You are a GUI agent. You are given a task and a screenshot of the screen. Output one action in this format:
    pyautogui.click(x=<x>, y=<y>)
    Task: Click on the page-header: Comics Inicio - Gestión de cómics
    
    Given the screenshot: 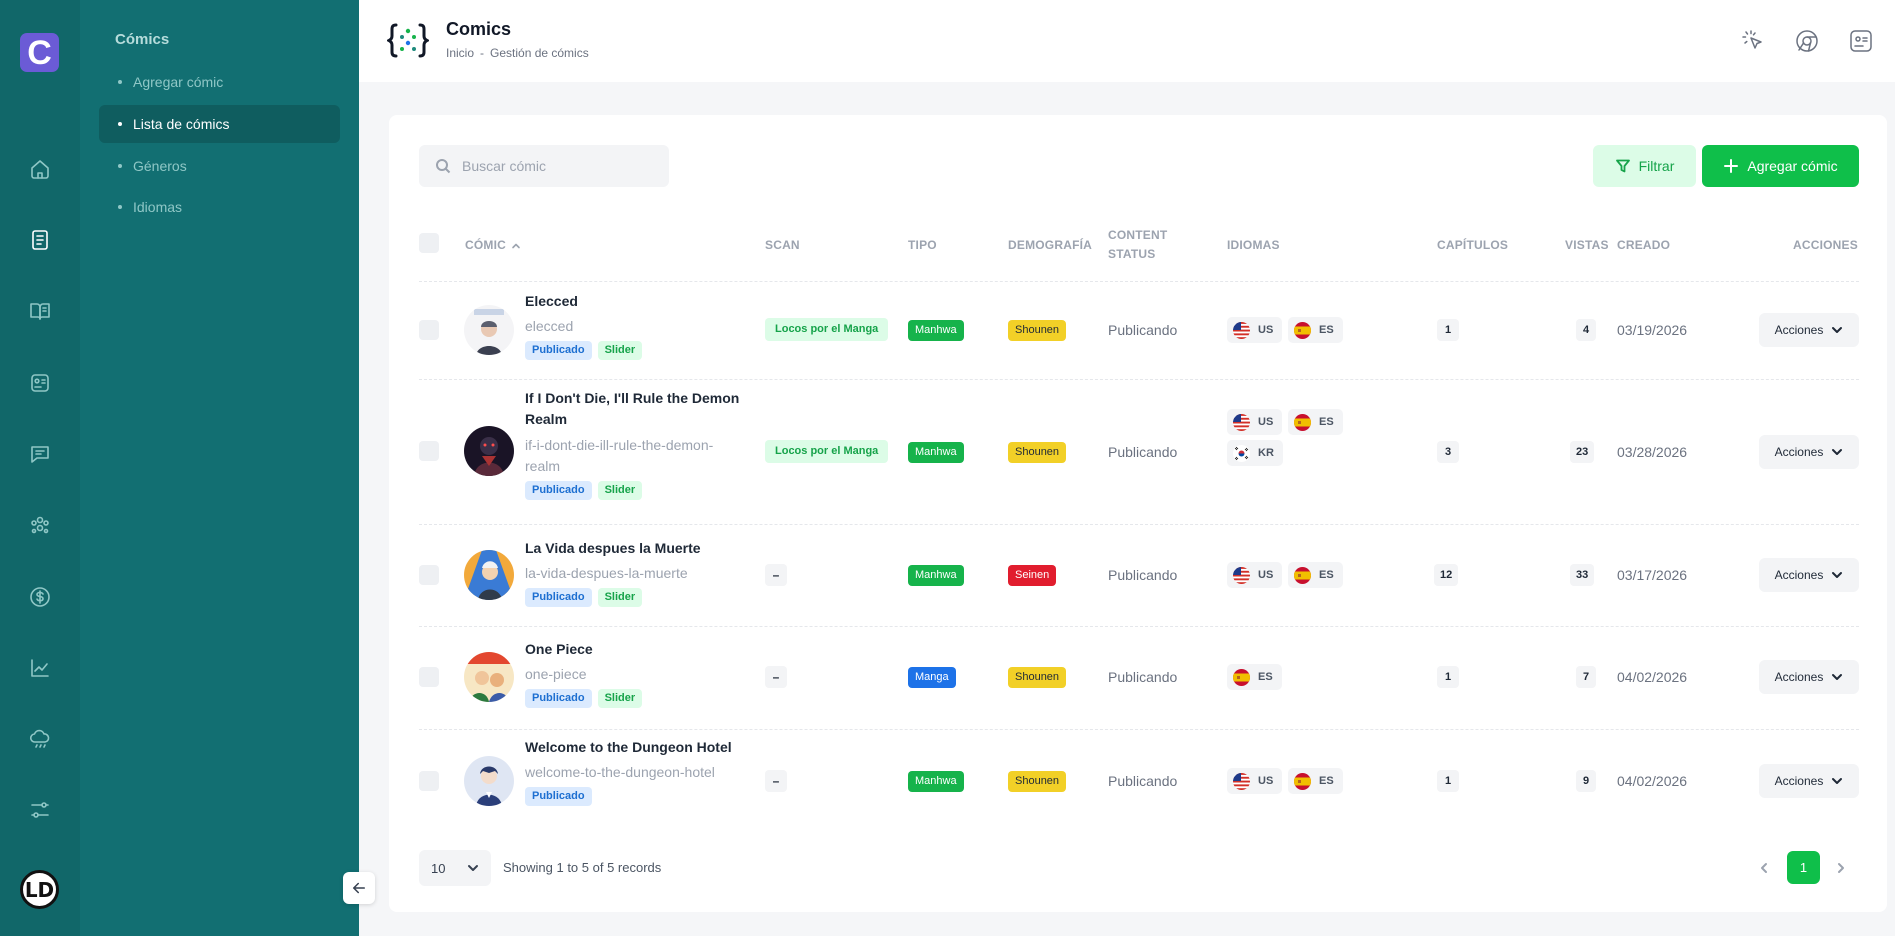 What is the action you would take?
    pyautogui.click(x=1127, y=41)
    